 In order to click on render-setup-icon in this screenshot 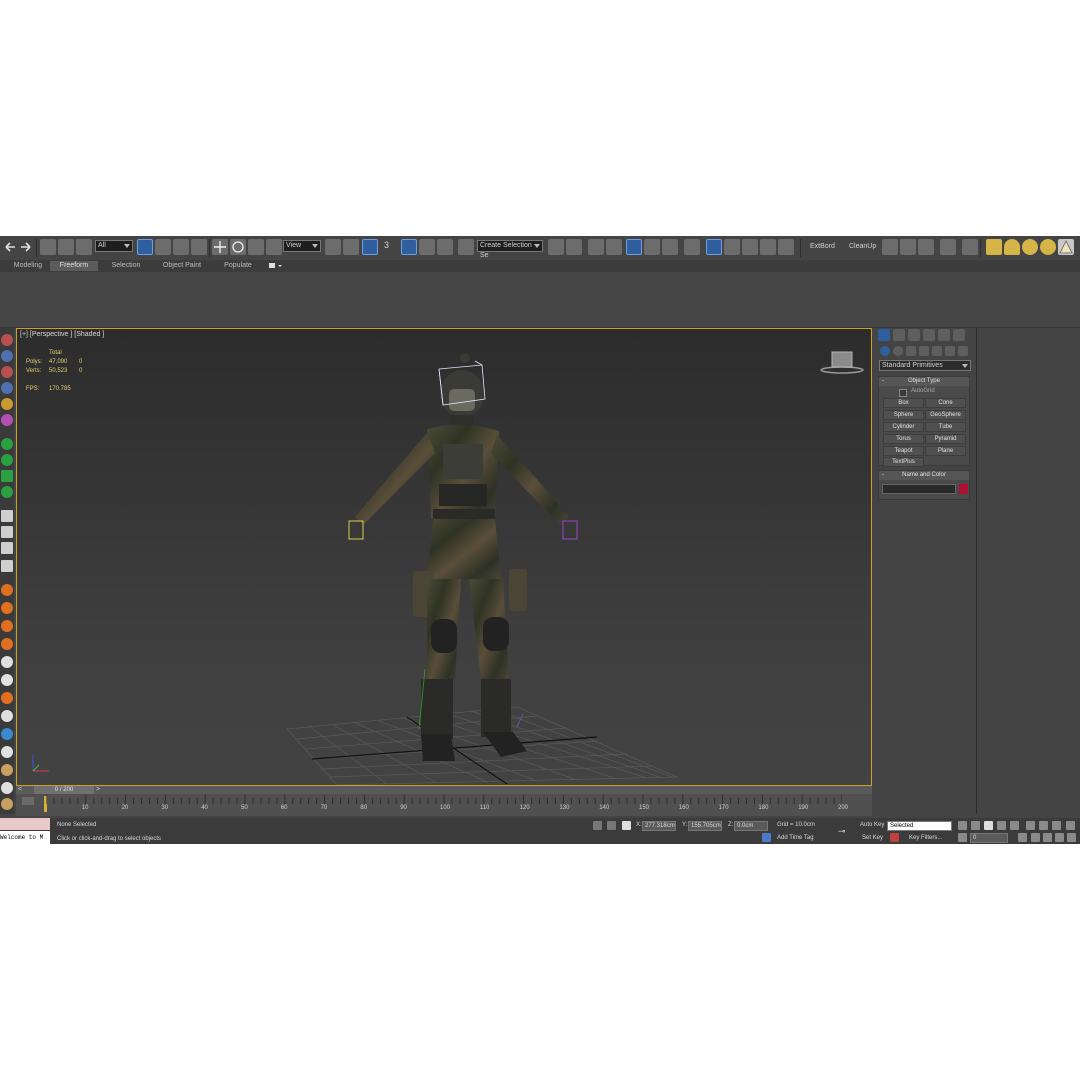, I will do `click(714, 247)`.